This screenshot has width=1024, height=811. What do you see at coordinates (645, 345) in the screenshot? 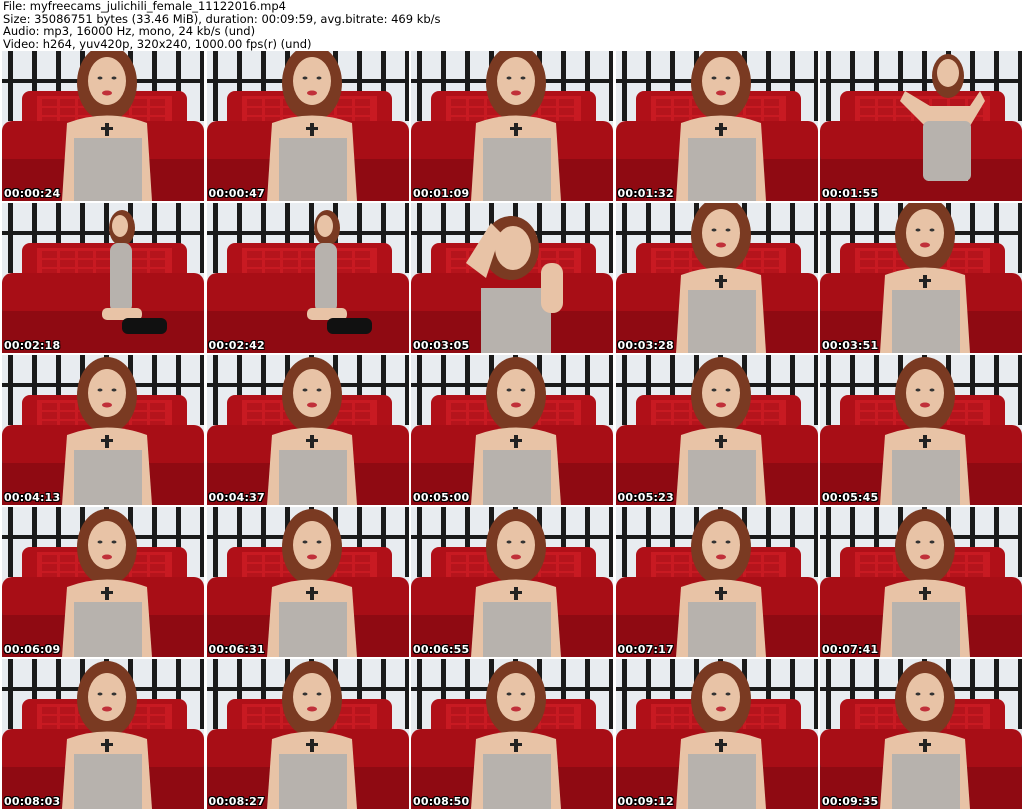
I see `frame-timestamp: 00:03:28` at bounding box center [645, 345].